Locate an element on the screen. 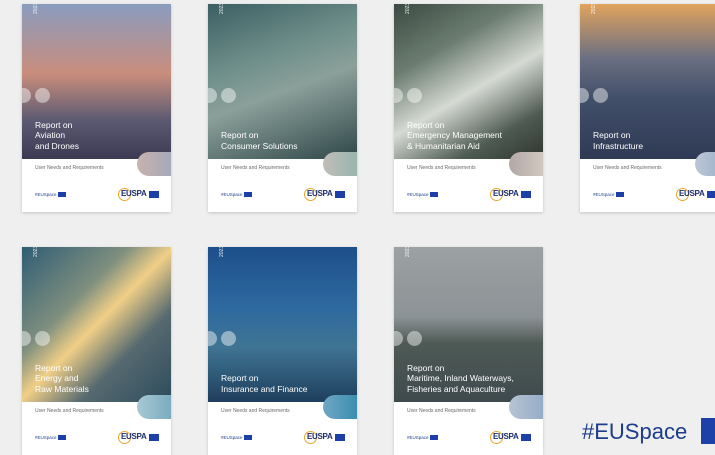 This screenshot has height=455, width=715. report-title-line: Aviation is located at coordinates (50, 135).